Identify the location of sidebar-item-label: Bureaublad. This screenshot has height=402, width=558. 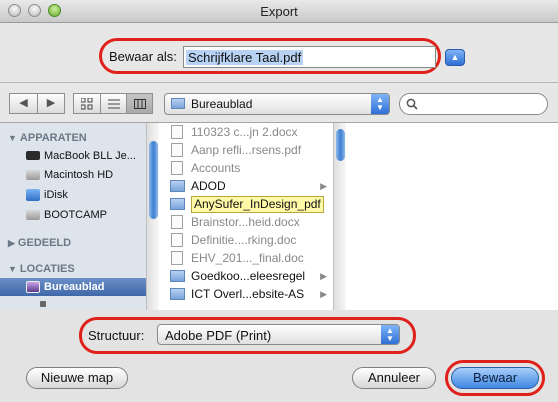
(74, 287).